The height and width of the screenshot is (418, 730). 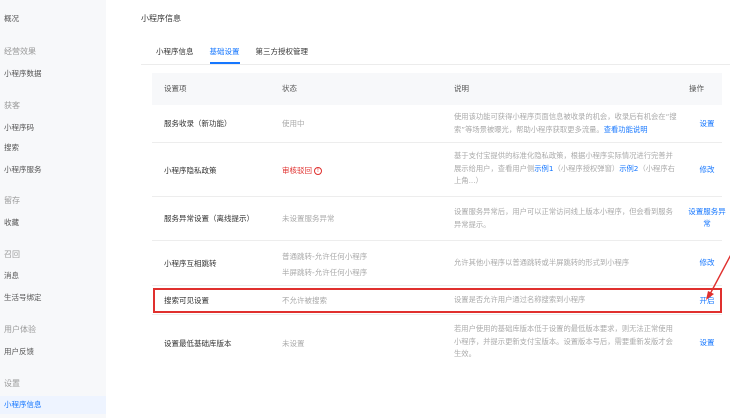 What do you see at coordinates (198, 343) in the screenshot?
I see `setting-name: 设置最低基础库版本` at bounding box center [198, 343].